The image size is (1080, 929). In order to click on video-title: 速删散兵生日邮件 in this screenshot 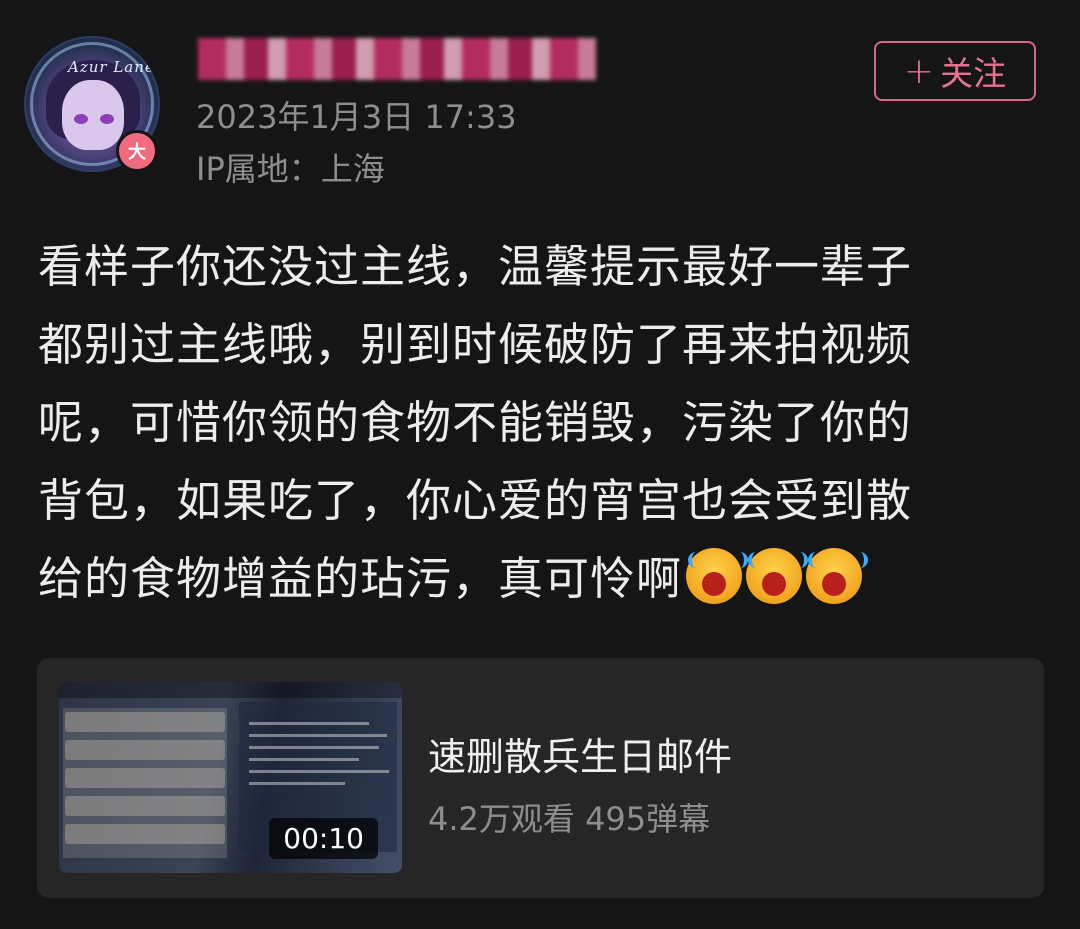, I will do `click(580, 753)`.